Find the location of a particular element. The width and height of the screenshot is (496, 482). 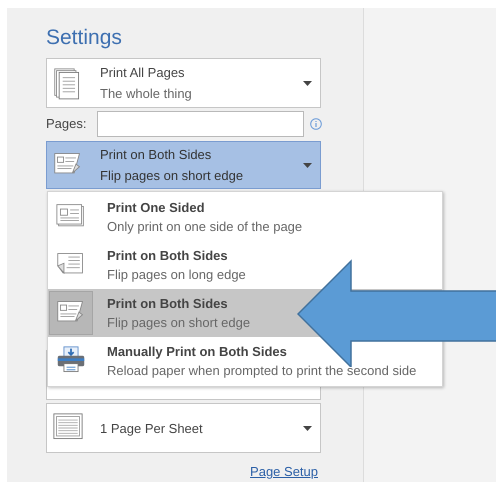

option-title: Print One Sided is located at coordinates (156, 207).